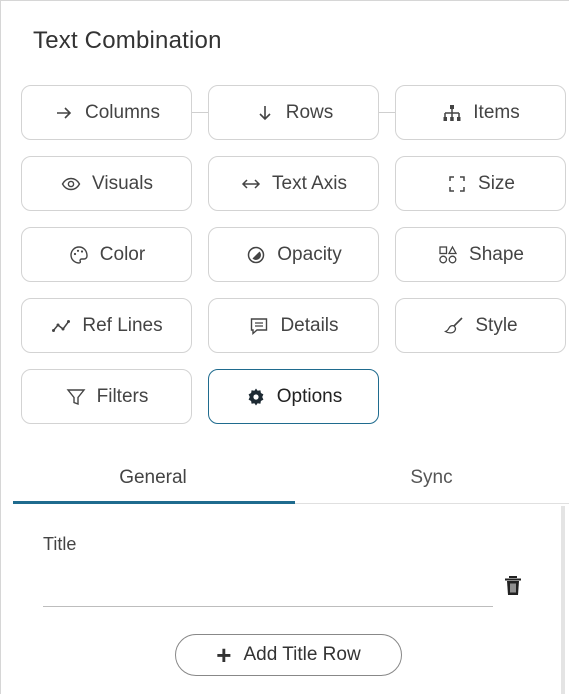 The width and height of the screenshot is (569, 694). I want to click on ref-lines-icon, so click(61, 326).